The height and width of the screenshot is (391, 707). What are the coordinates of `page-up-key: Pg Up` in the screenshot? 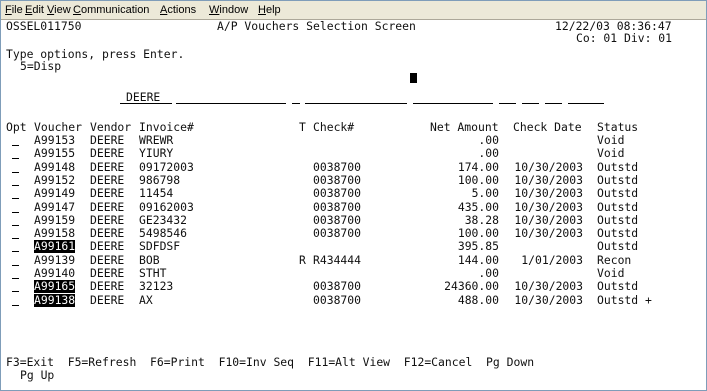 It's located at (37, 375).